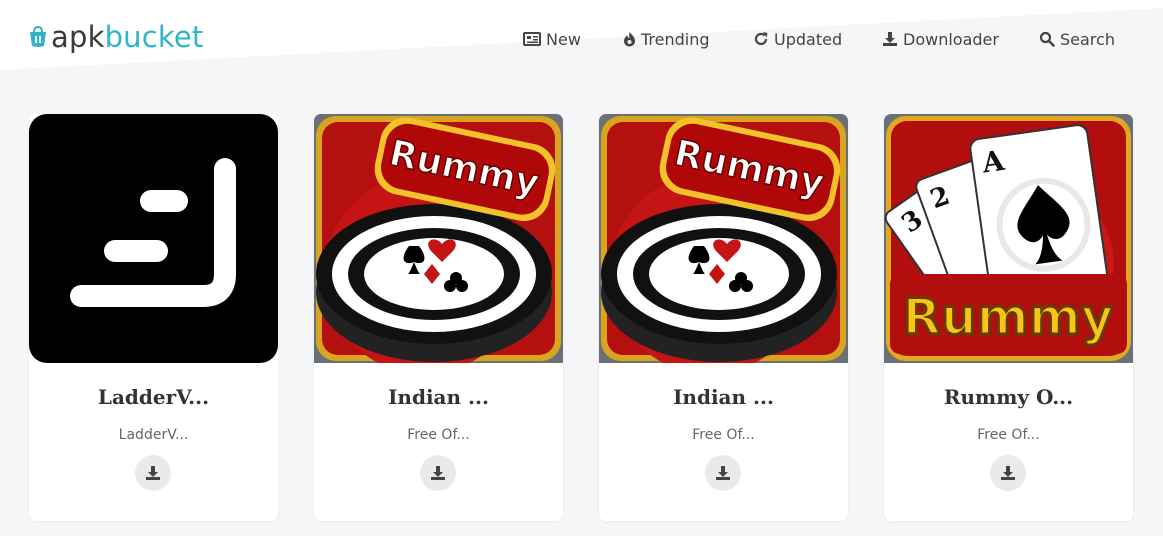 The height and width of the screenshot is (536, 1163). I want to click on fire-icon, so click(629, 39).